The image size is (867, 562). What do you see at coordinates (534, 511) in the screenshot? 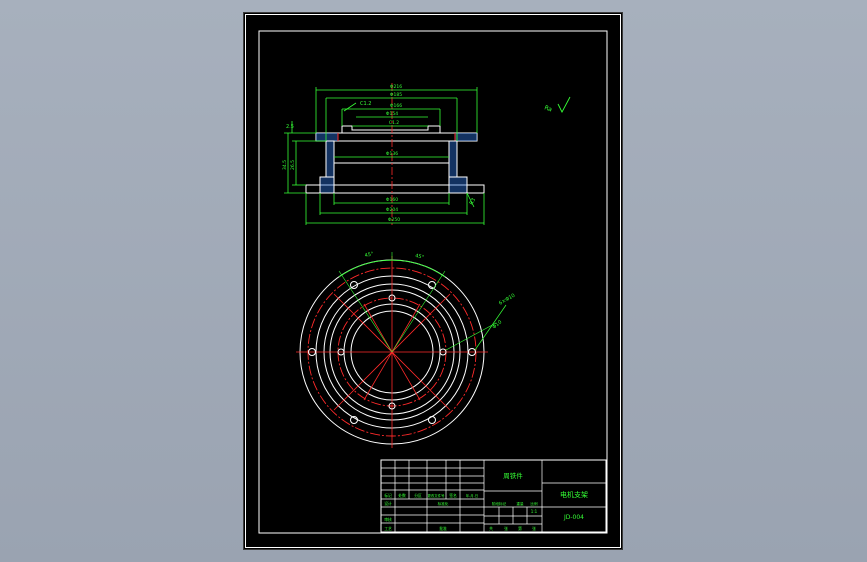
I see `scale-value: 1:1` at bounding box center [534, 511].